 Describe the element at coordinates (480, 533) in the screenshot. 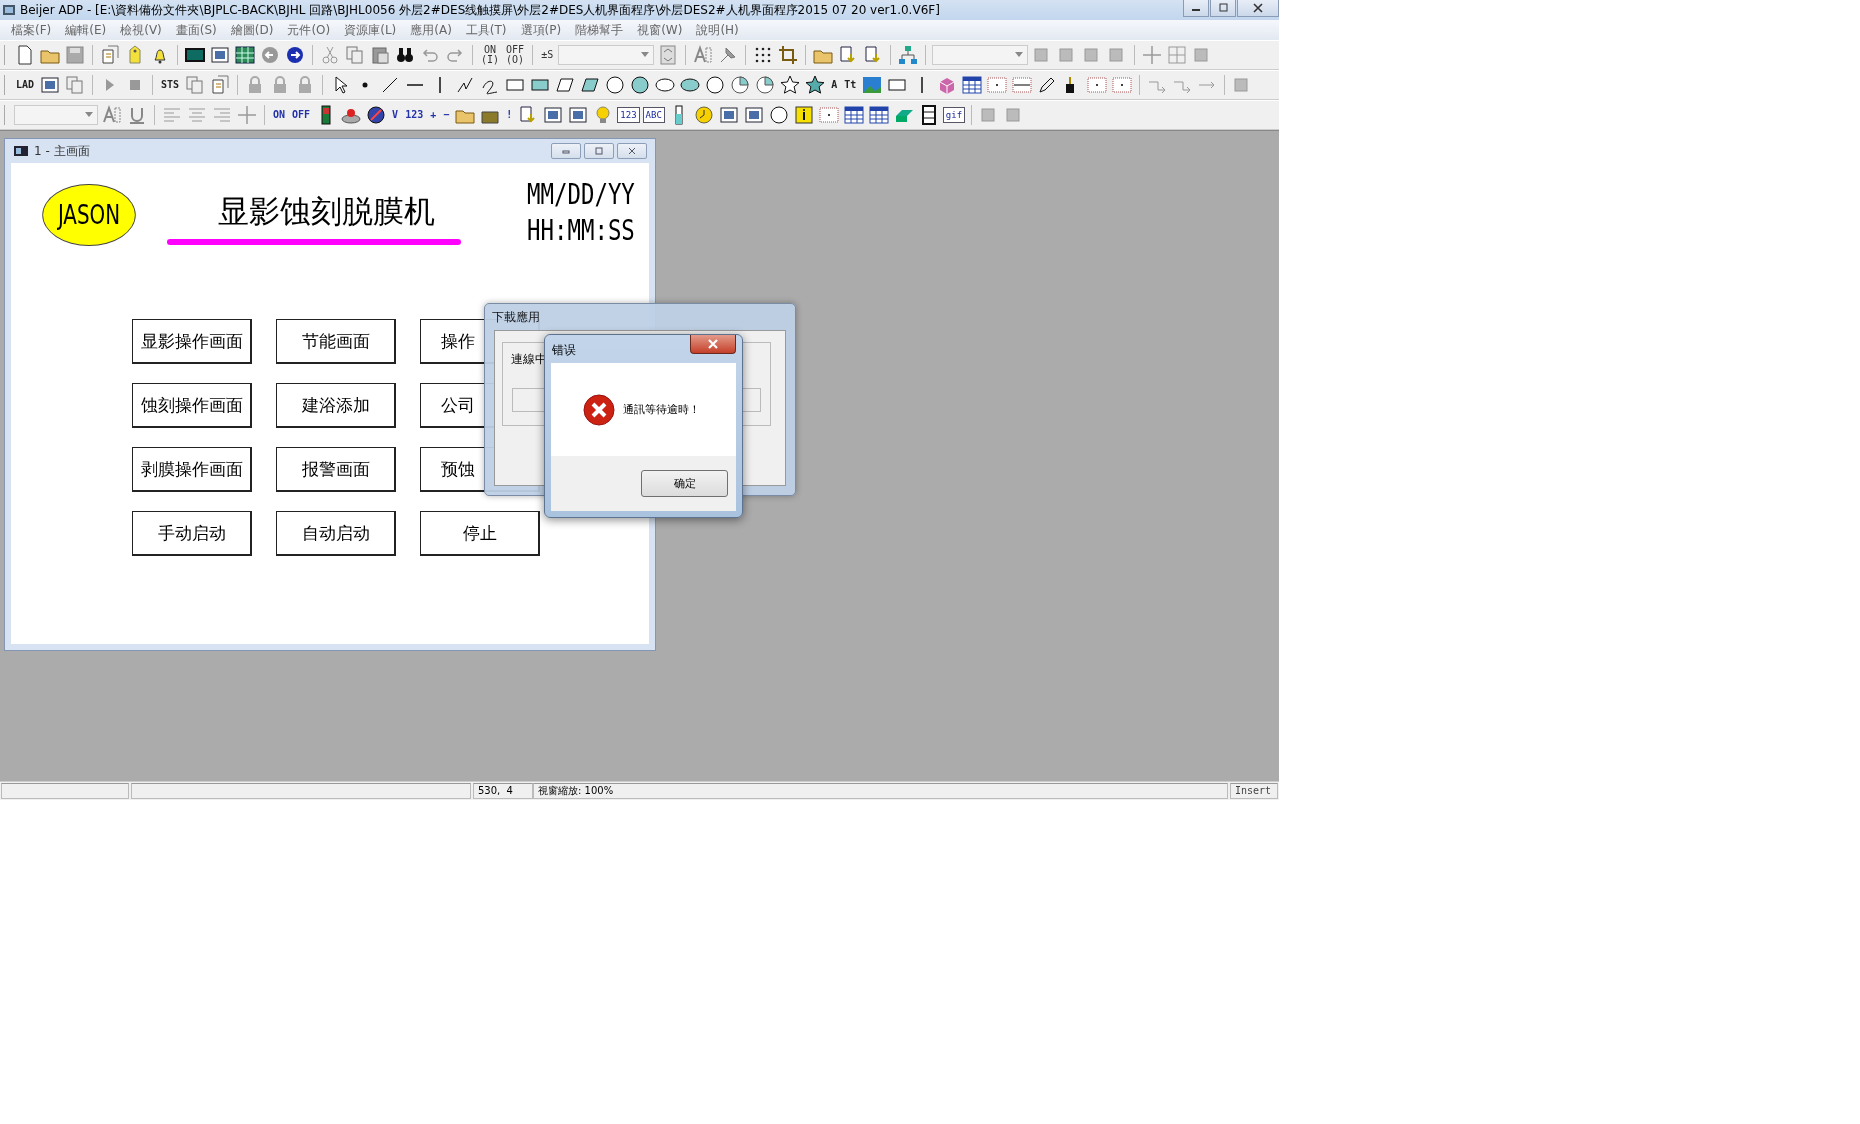

I see `screen-button: 停止` at that location.